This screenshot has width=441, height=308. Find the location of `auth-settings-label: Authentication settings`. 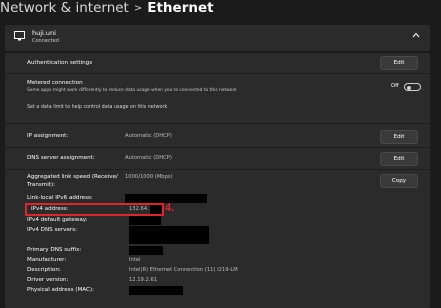

auth-settings-label: Authentication settings is located at coordinates (60, 63).